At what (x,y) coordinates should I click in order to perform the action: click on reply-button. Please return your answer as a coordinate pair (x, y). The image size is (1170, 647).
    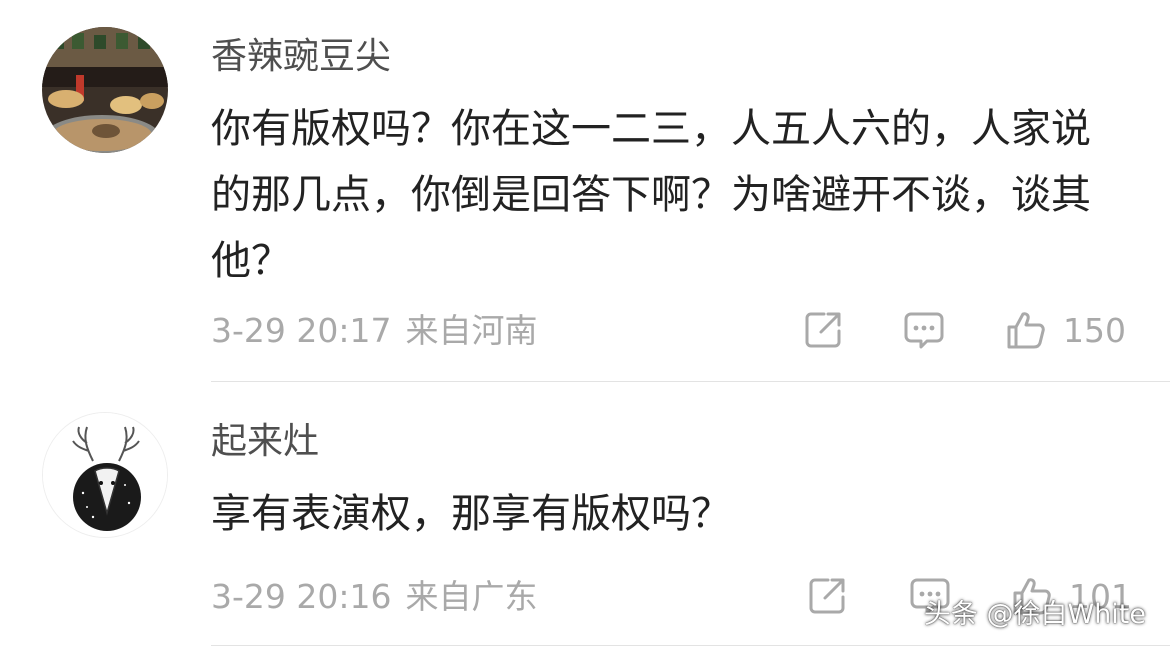
    Looking at the image, I should click on (924, 330).